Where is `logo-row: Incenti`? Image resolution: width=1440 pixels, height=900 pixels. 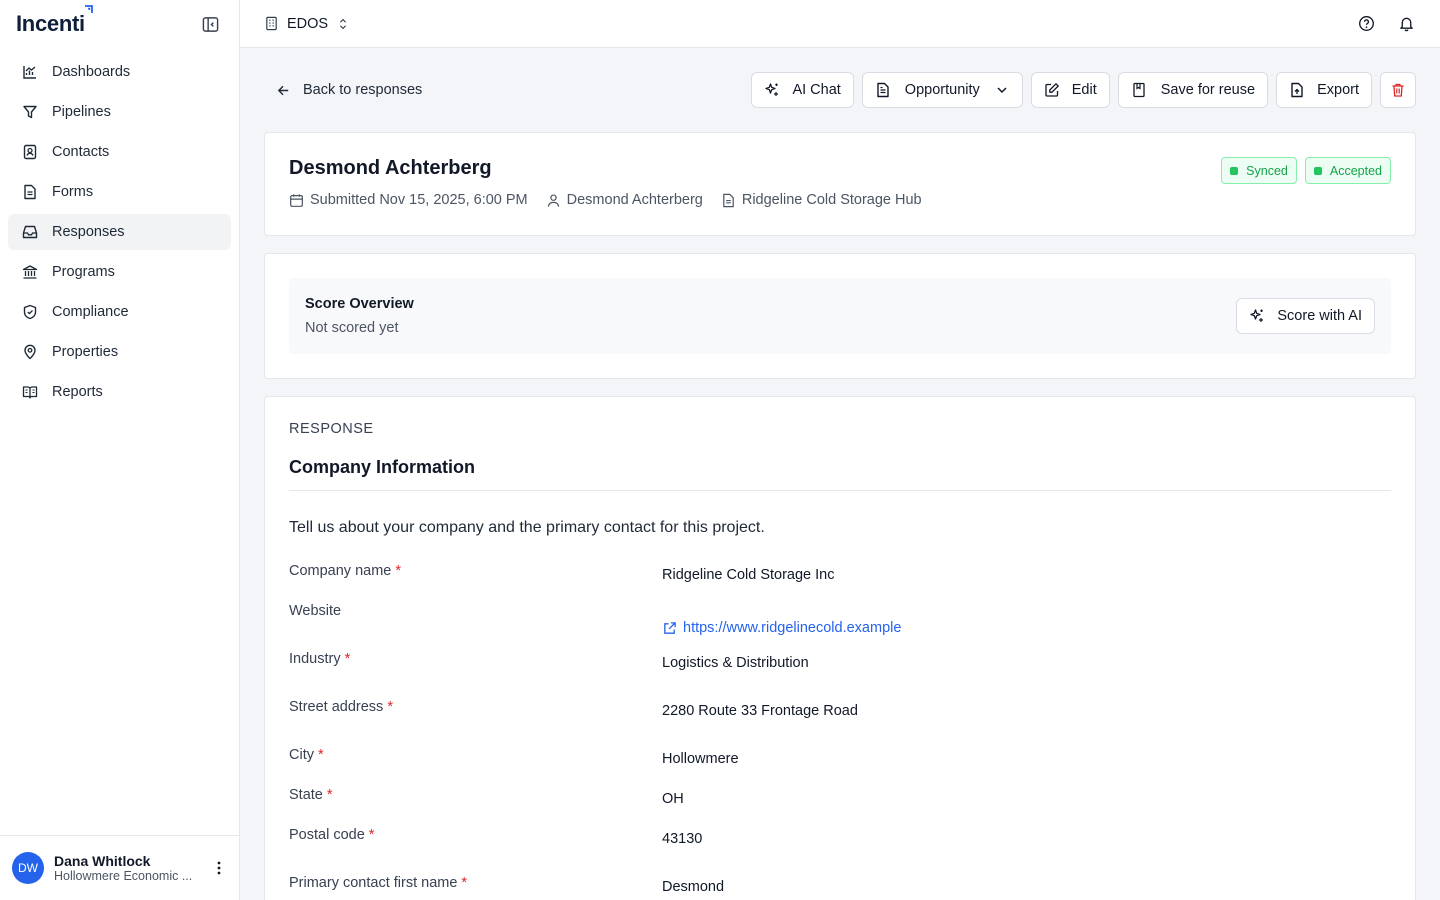
logo-row: Incenti is located at coordinates (119, 24).